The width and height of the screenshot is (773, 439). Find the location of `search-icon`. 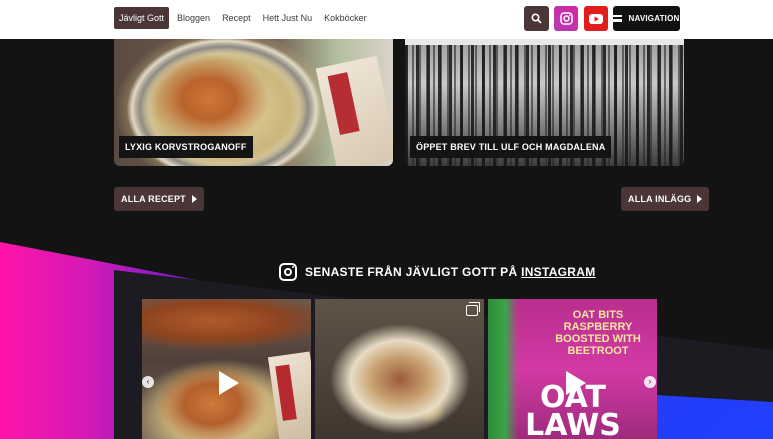

search-icon is located at coordinates (536, 18).